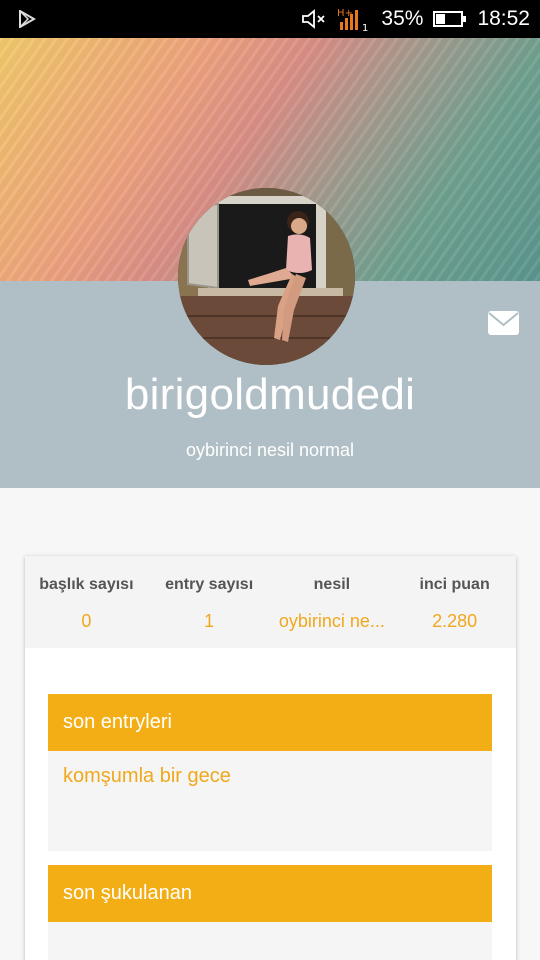 The image size is (540, 960). What do you see at coordinates (209, 621) in the screenshot?
I see `stat-value: 1` at bounding box center [209, 621].